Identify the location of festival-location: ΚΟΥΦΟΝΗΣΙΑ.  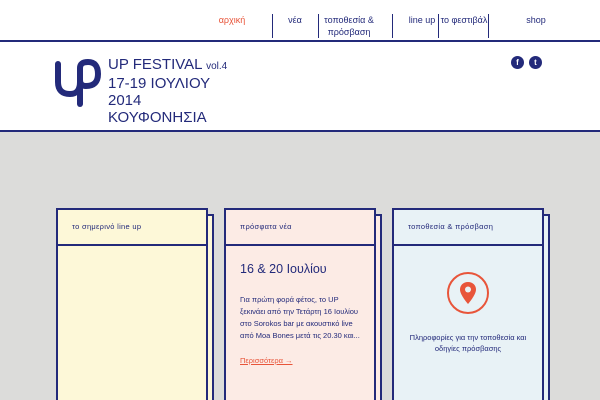
(157, 117).